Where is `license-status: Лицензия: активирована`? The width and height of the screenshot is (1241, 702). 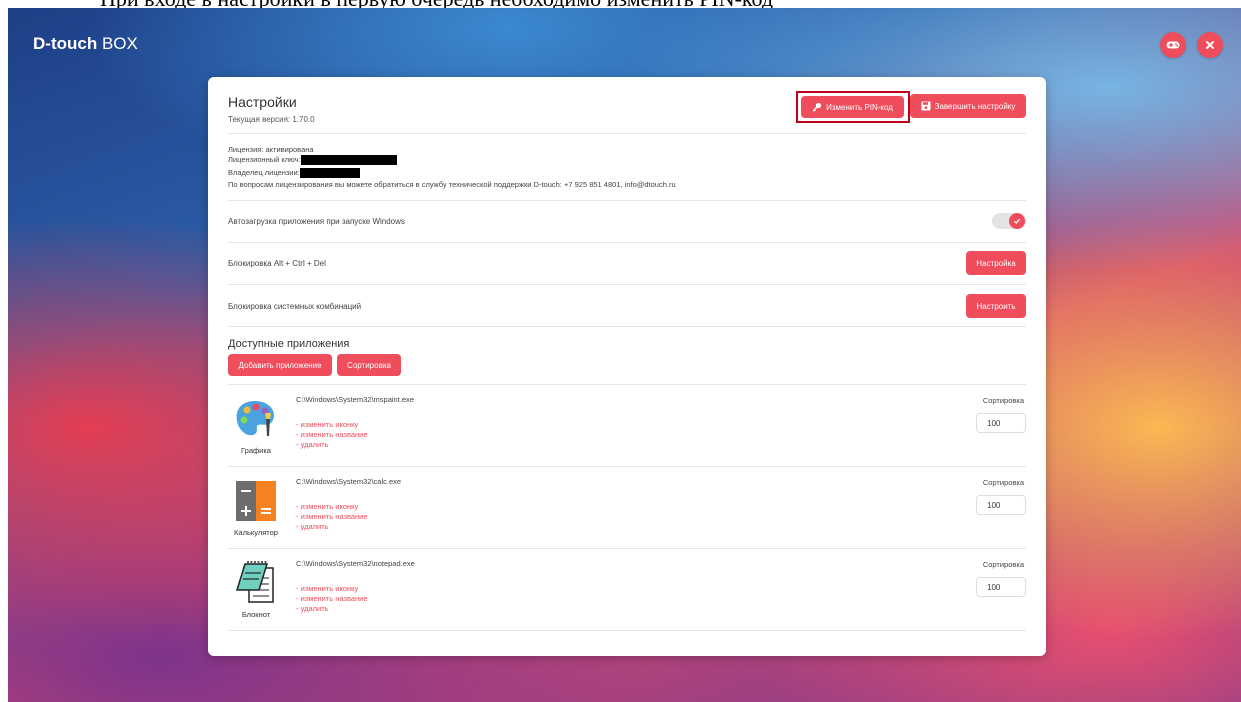 license-status: Лицензия: активирована is located at coordinates (271, 149).